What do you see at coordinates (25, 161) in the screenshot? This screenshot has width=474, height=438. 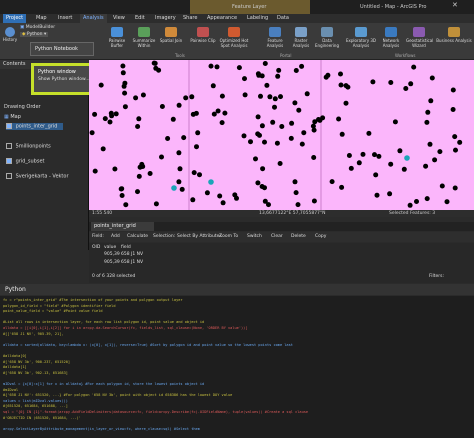 I see `tree-item-grid-subset: grid_subset` at bounding box center [25, 161].